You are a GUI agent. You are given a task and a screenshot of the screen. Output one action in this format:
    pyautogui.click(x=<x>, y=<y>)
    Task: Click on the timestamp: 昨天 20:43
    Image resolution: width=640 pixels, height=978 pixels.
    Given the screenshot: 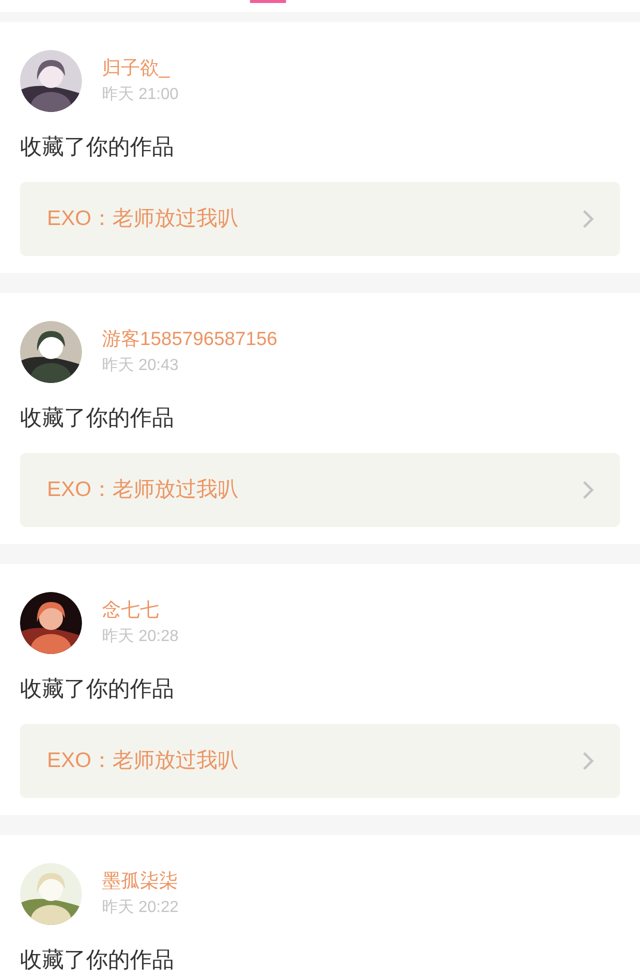 What is the action you would take?
    pyautogui.click(x=141, y=366)
    